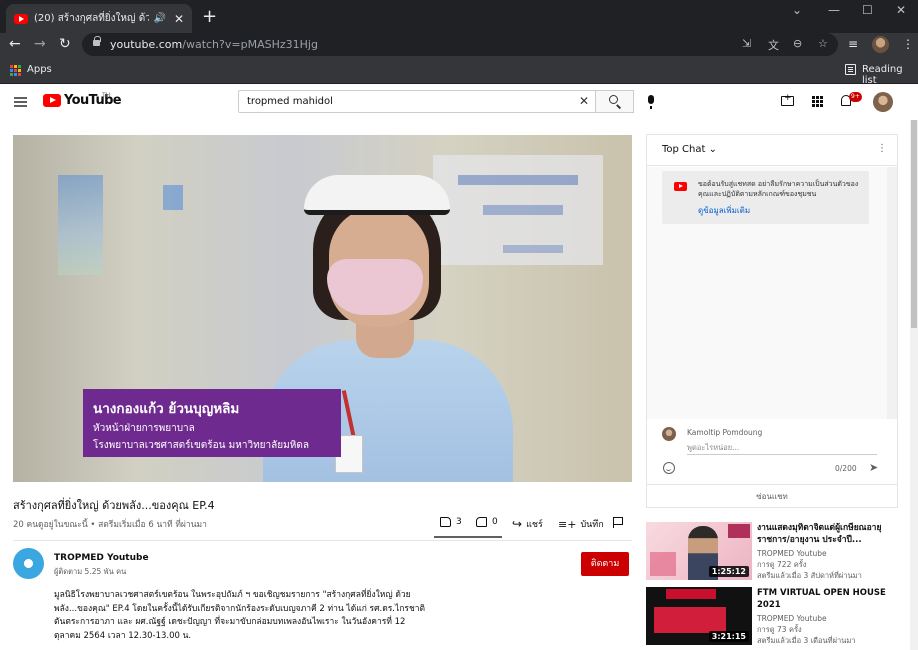 This screenshot has width=918, height=650. What do you see at coordinates (890, 75) in the screenshot?
I see `reading-list-button: Reading list` at bounding box center [890, 75].